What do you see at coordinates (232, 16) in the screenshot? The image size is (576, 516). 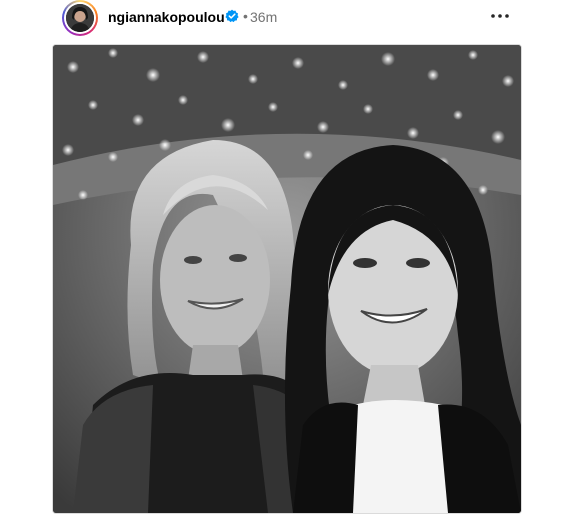 I see `verified-badge-icon` at bounding box center [232, 16].